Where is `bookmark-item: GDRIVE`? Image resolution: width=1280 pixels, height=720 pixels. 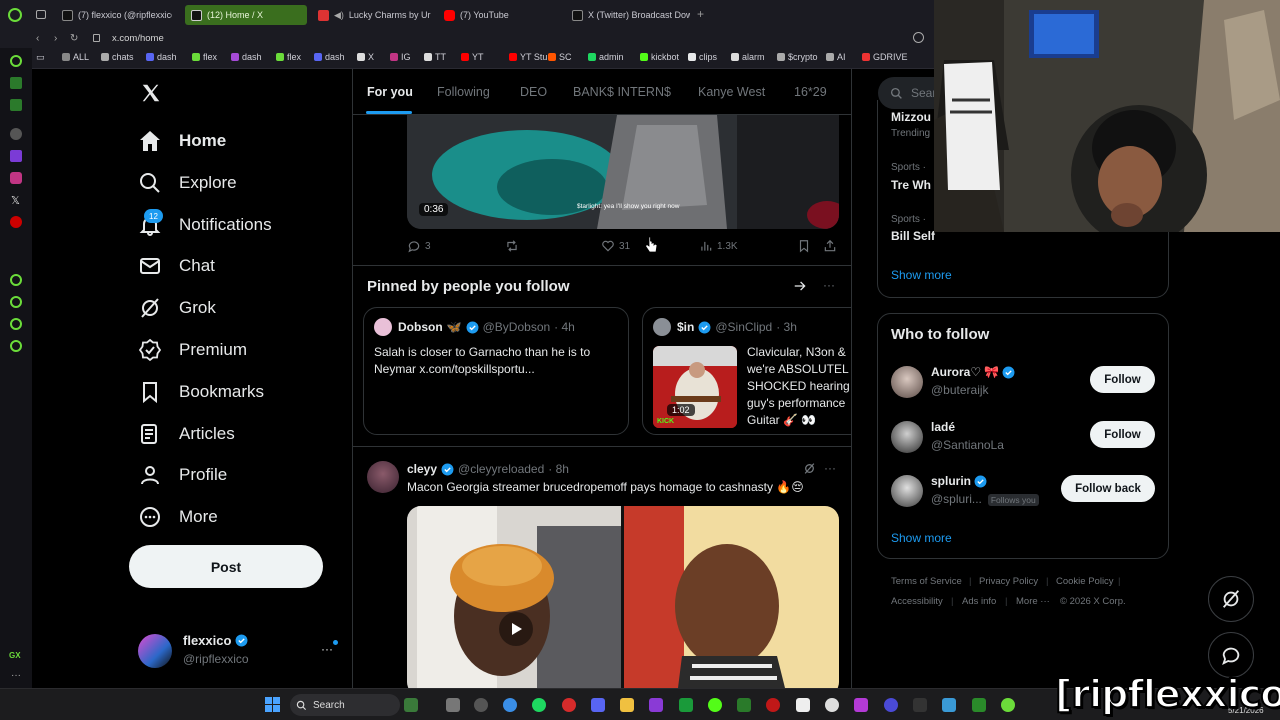 bookmark-item: GDRIVE is located at coordinates (885, 57).